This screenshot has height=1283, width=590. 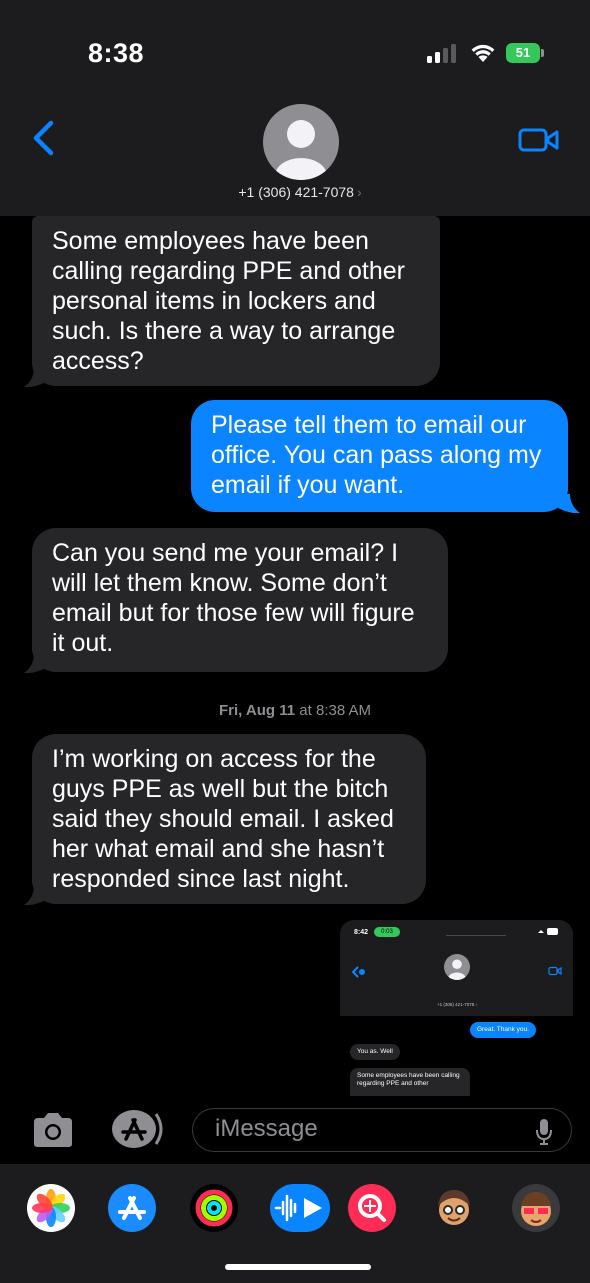 What do you see at coordinates (44, 138) in the screenshot?
I see `back-button` at bounding box center [44, 138].